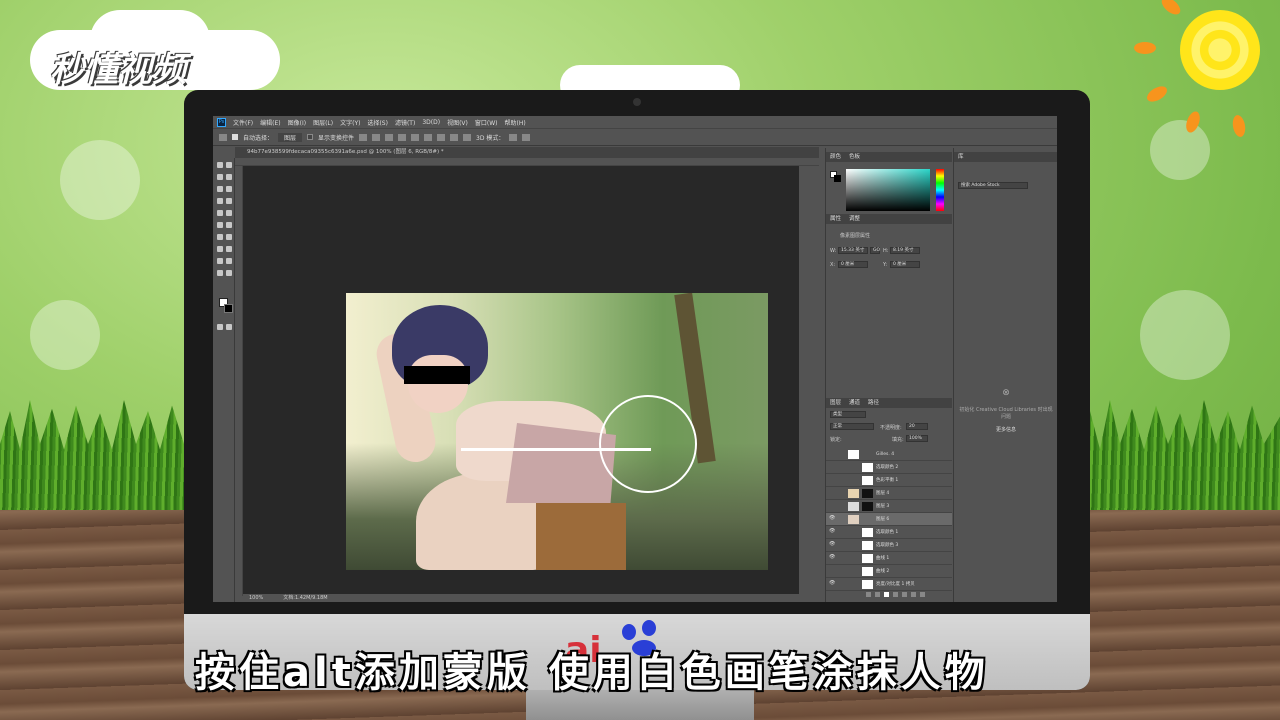 This screenshot has width=1280, height=720. Describe the element at coordinates (913, 594) in the screenshot. I see `new-layer-icon` at that location.